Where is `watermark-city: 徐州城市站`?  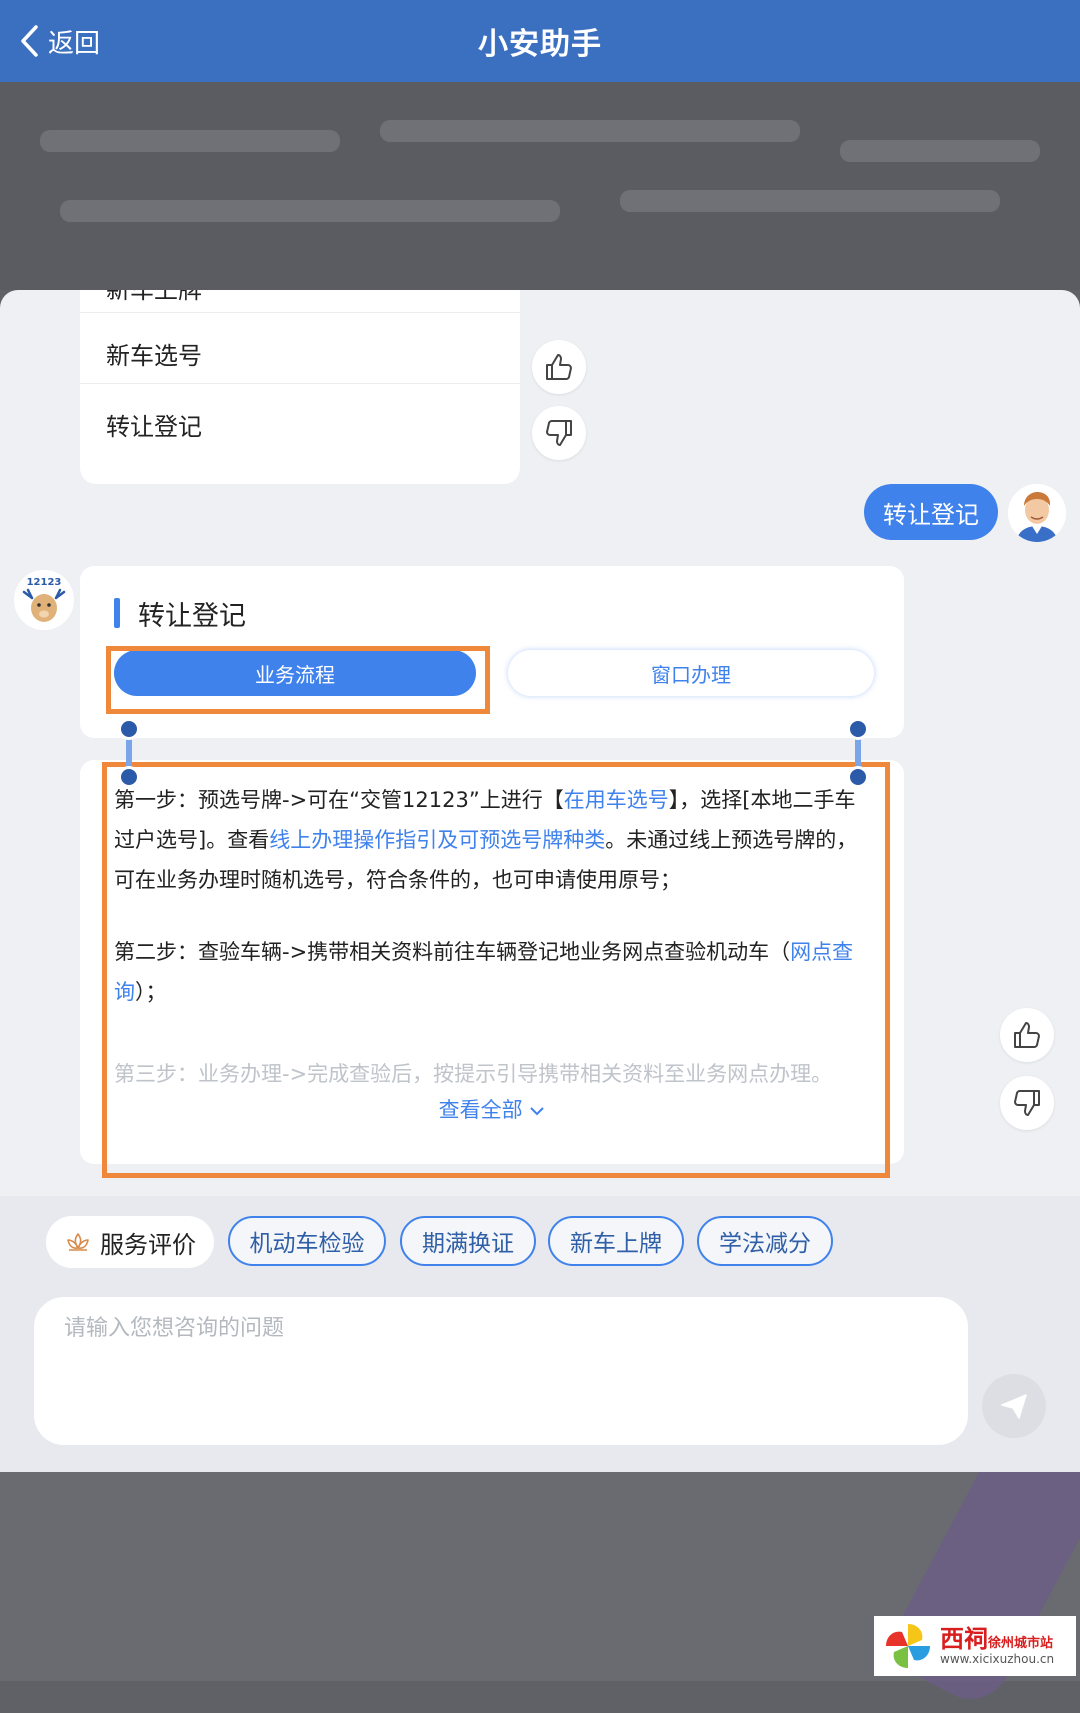
watermark-city: 徐州城市站 is located at coordinates (1021, 1643).